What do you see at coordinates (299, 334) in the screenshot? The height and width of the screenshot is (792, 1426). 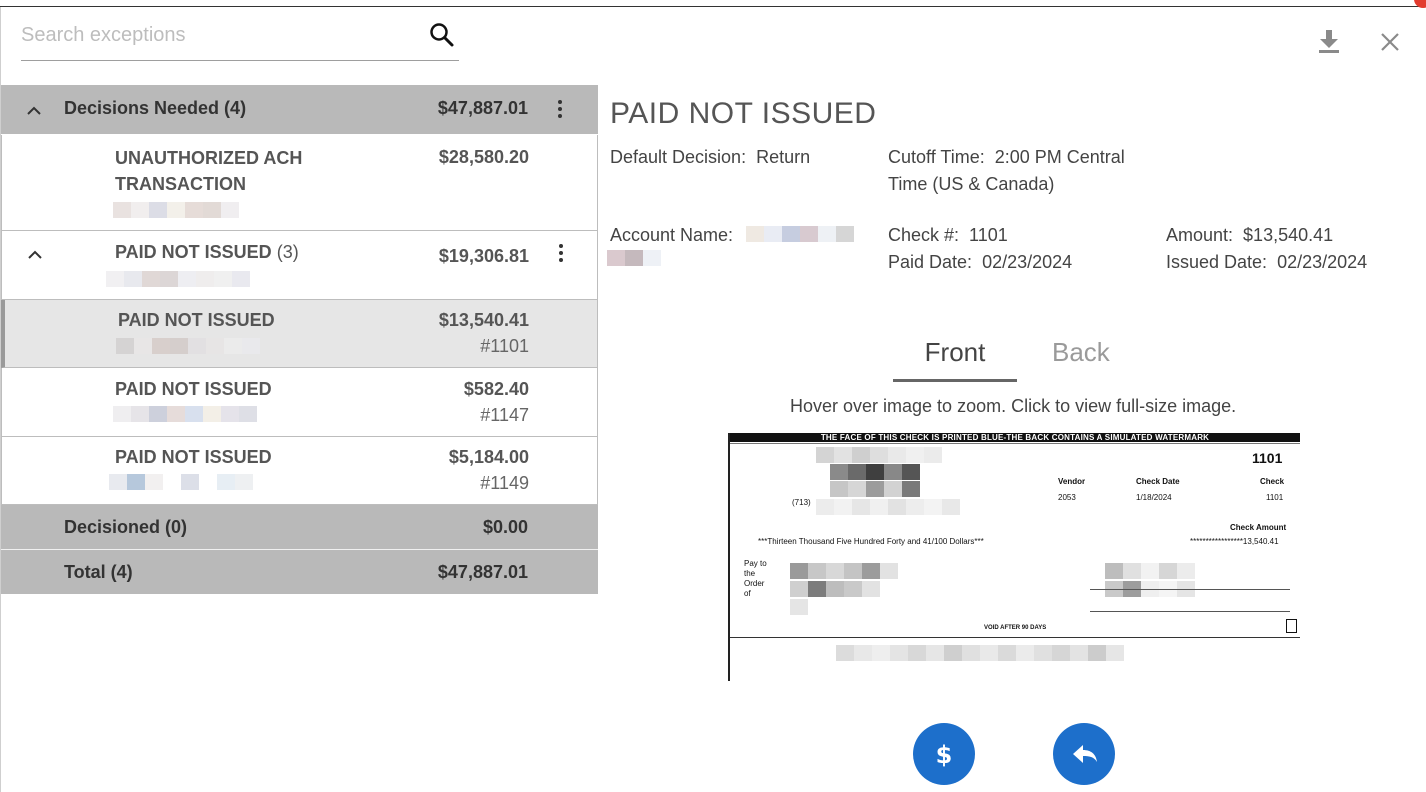 I see `list-item-check-1101: PAID NOT ISSUED $13,540.41 #1101` at bounding box center [299, 334].